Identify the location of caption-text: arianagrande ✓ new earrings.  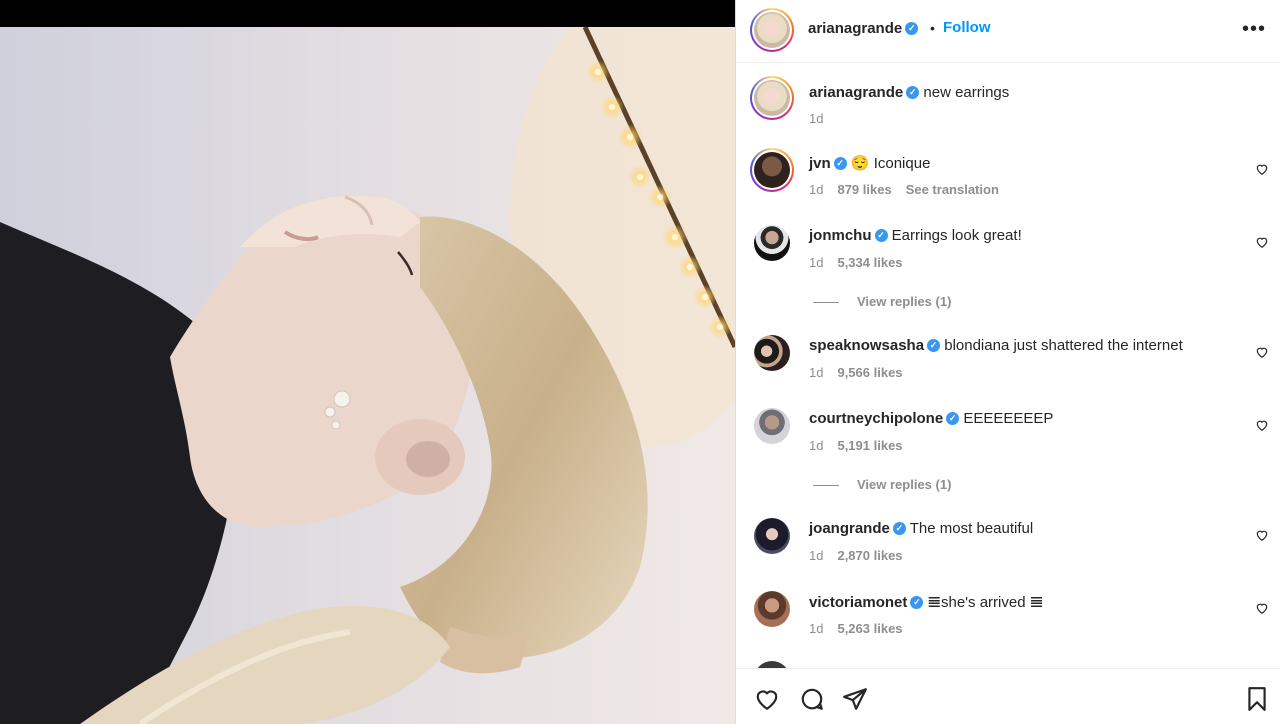
(909, 92).